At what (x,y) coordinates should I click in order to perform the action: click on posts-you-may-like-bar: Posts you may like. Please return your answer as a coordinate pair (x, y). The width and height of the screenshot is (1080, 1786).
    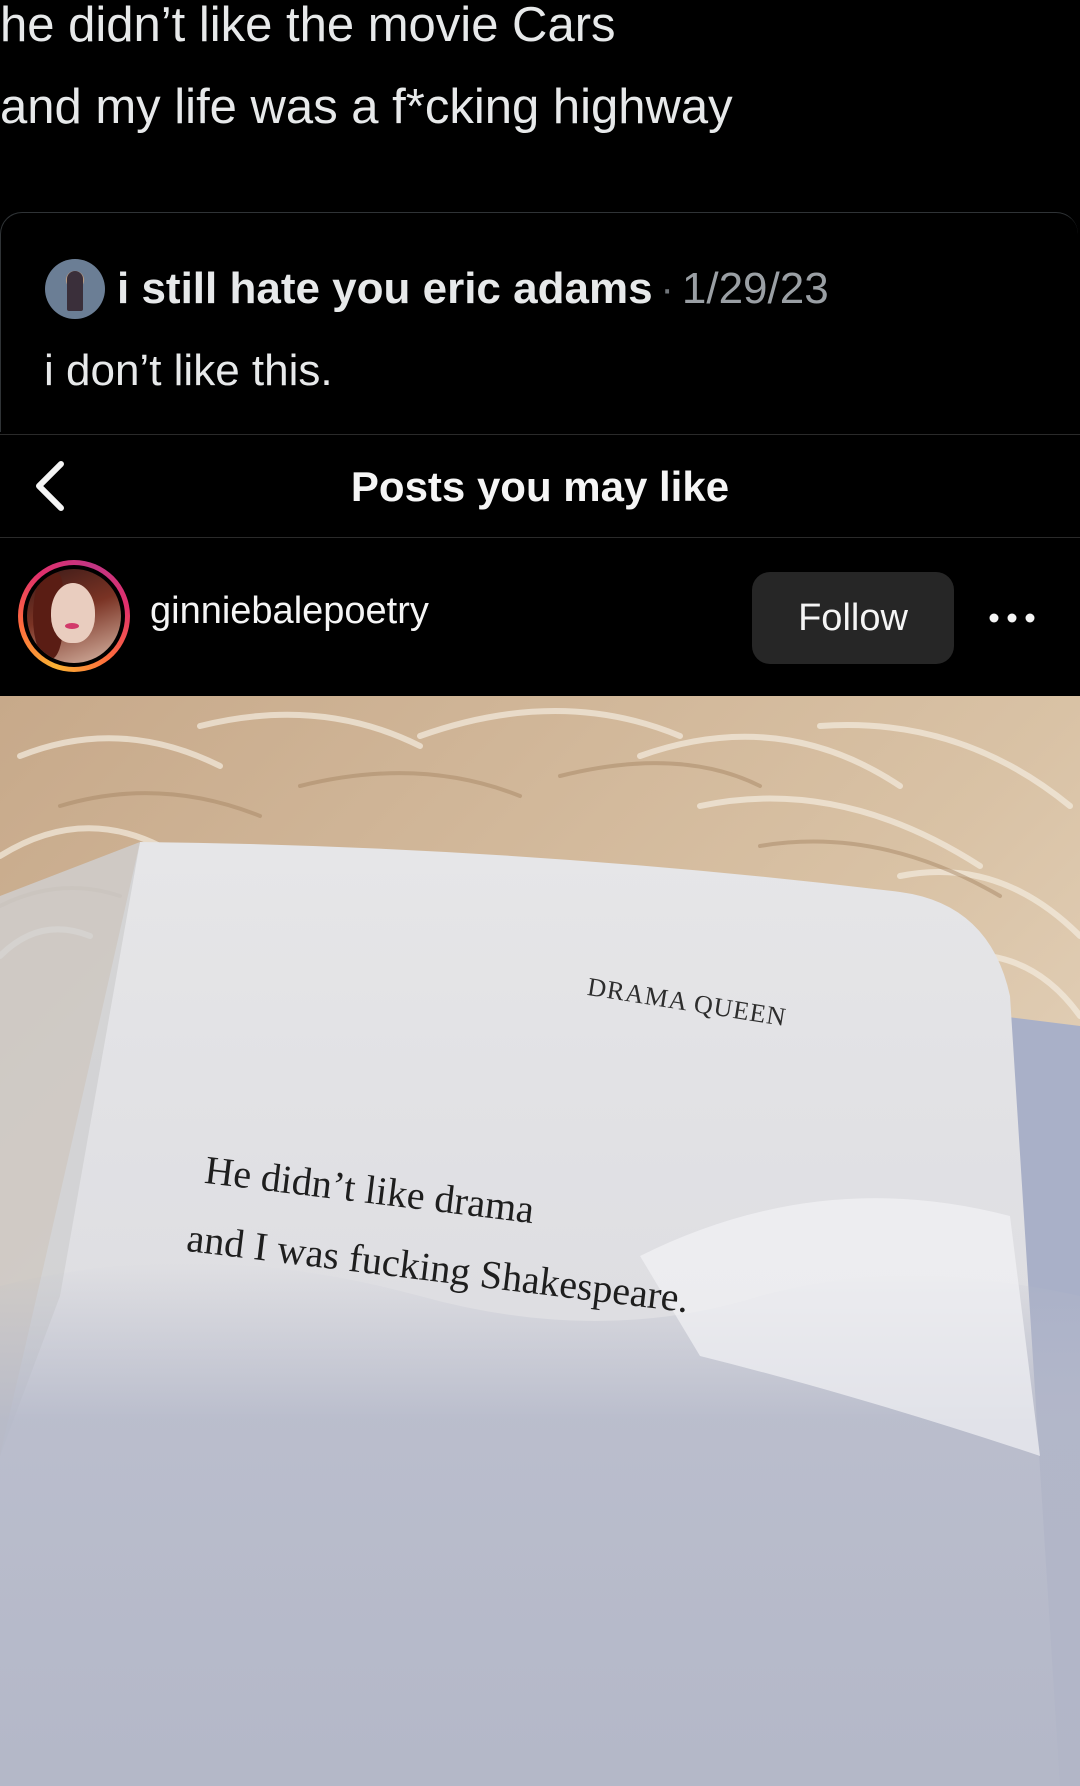
    Looking at the image, I should click on (540, 486).